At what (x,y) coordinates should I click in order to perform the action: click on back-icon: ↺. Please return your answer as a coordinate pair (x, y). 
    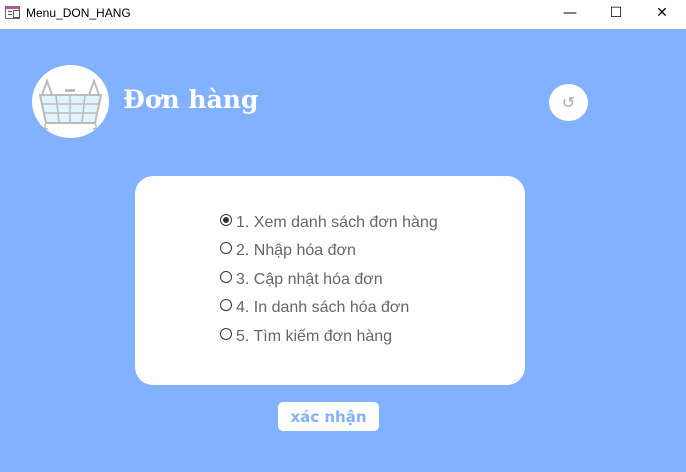
    Looking at the image, I should click on (568, 102).